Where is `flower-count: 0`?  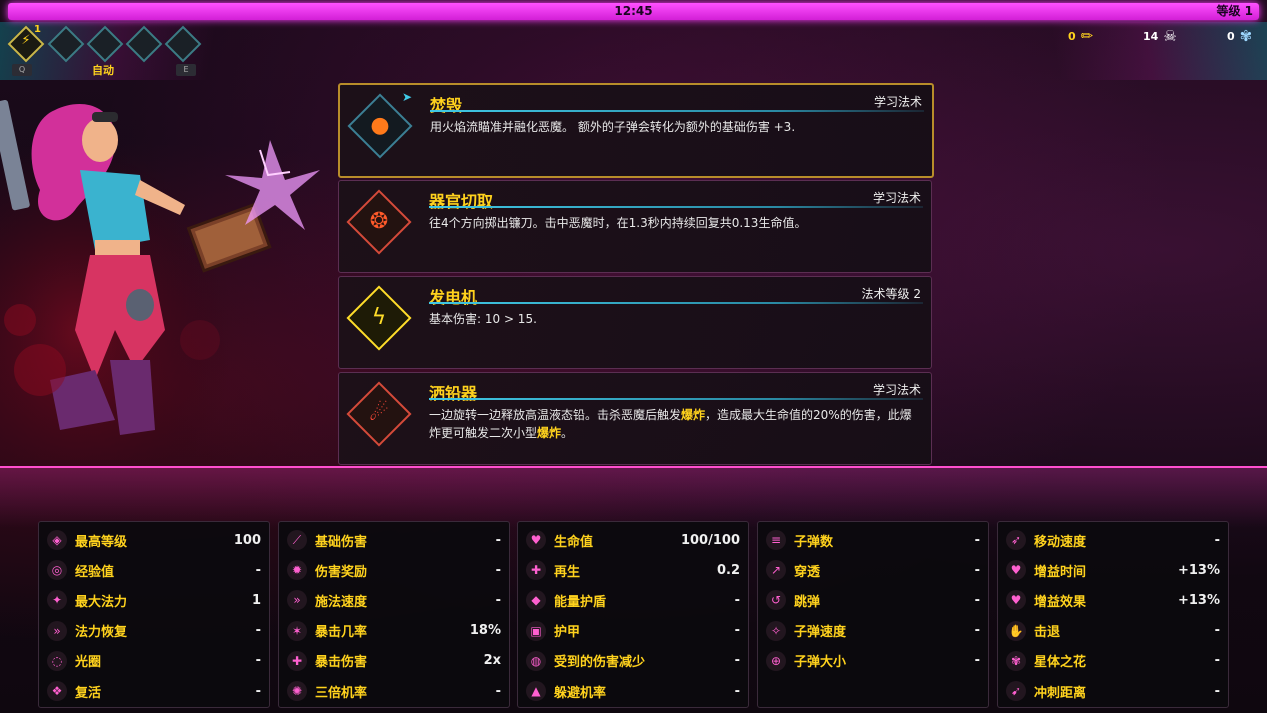 flower-count: 0 is located at coordinates (1231, 36).